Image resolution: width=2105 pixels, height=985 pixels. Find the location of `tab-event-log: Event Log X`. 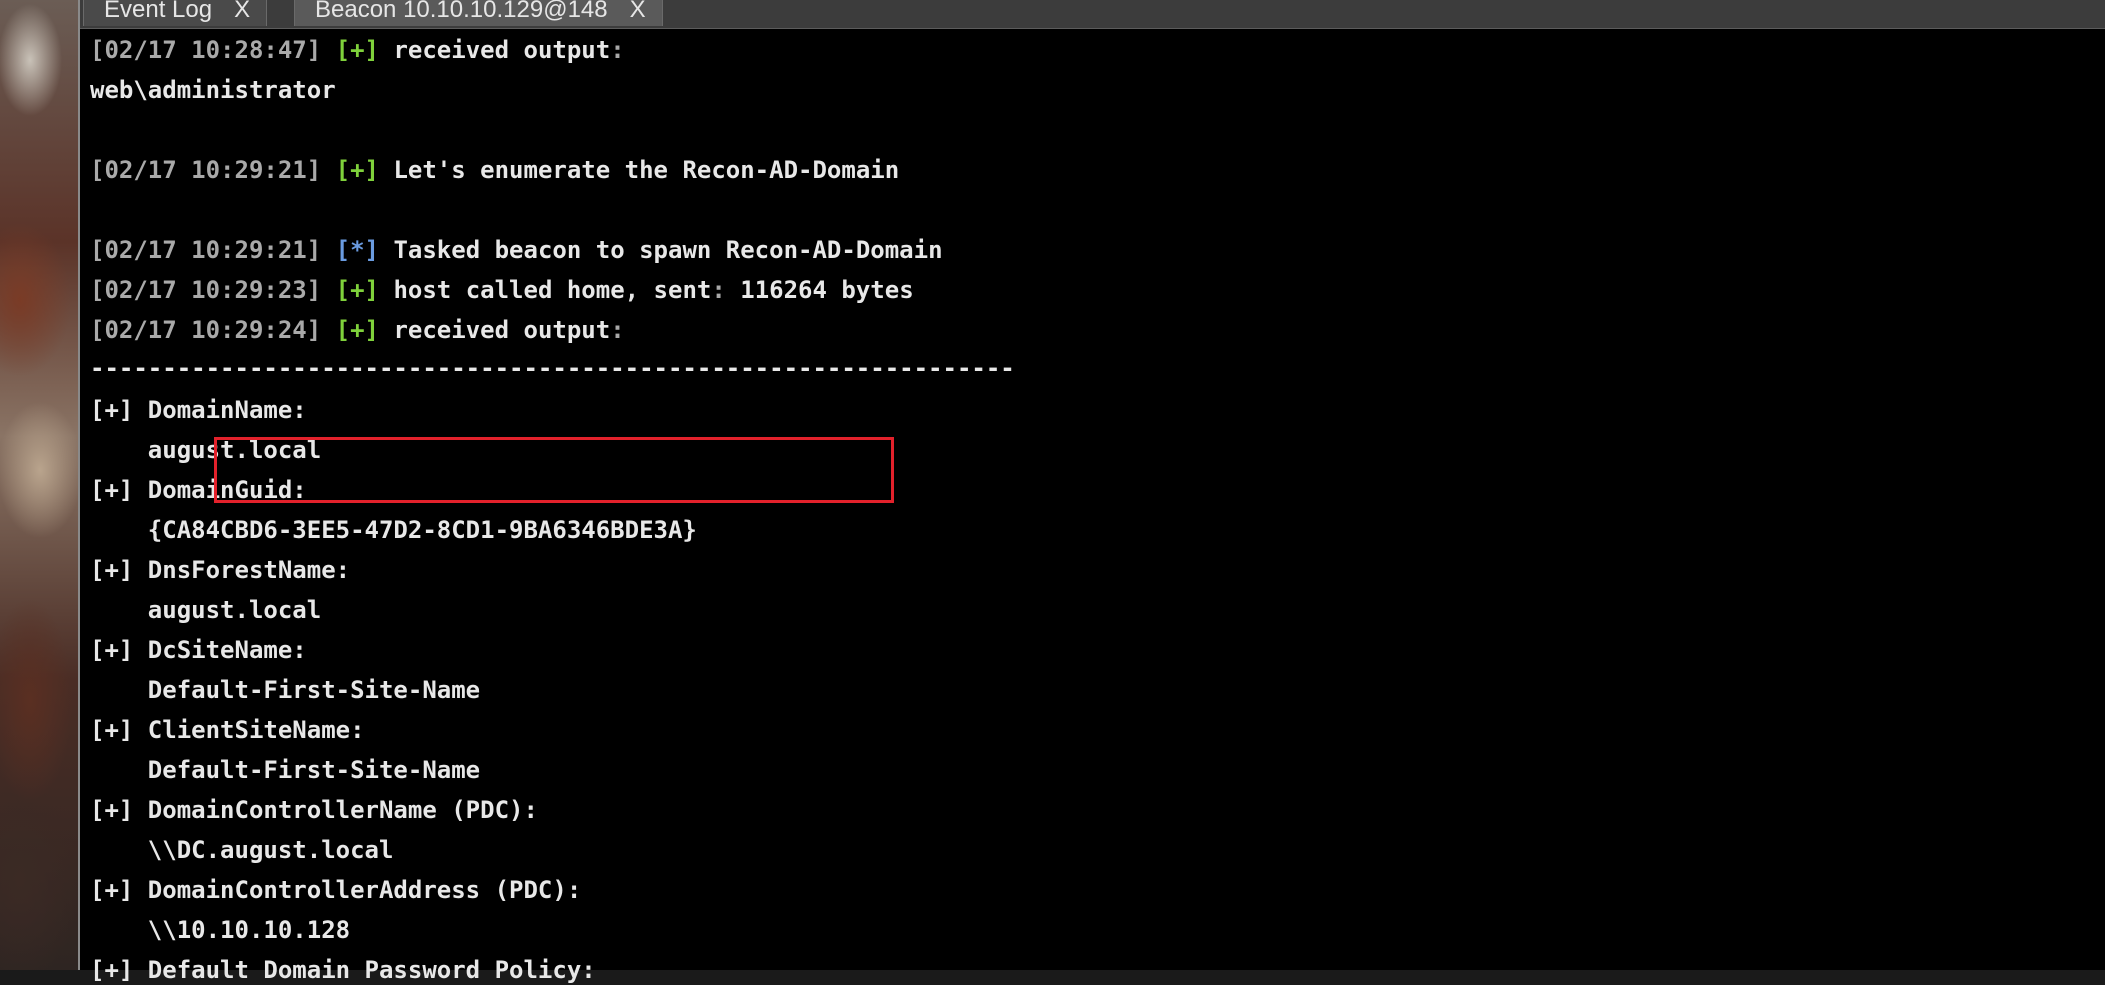

tab-event-log: Event Log X is located at coordinates (175, 13).